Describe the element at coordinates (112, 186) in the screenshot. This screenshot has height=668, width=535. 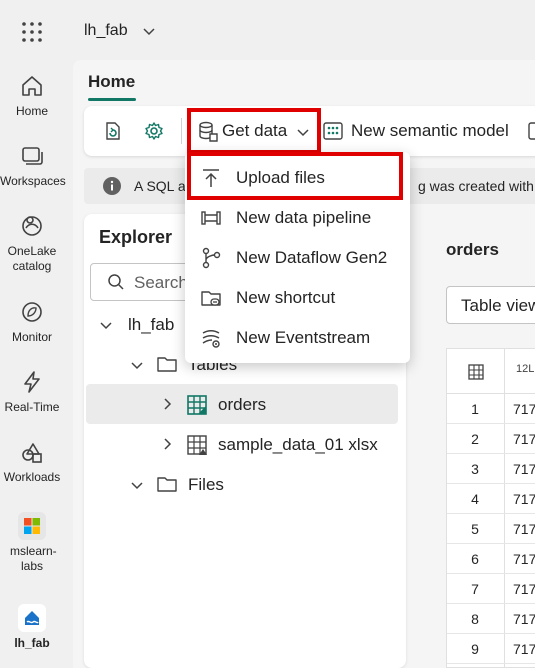
I see `info-icon` at that location.